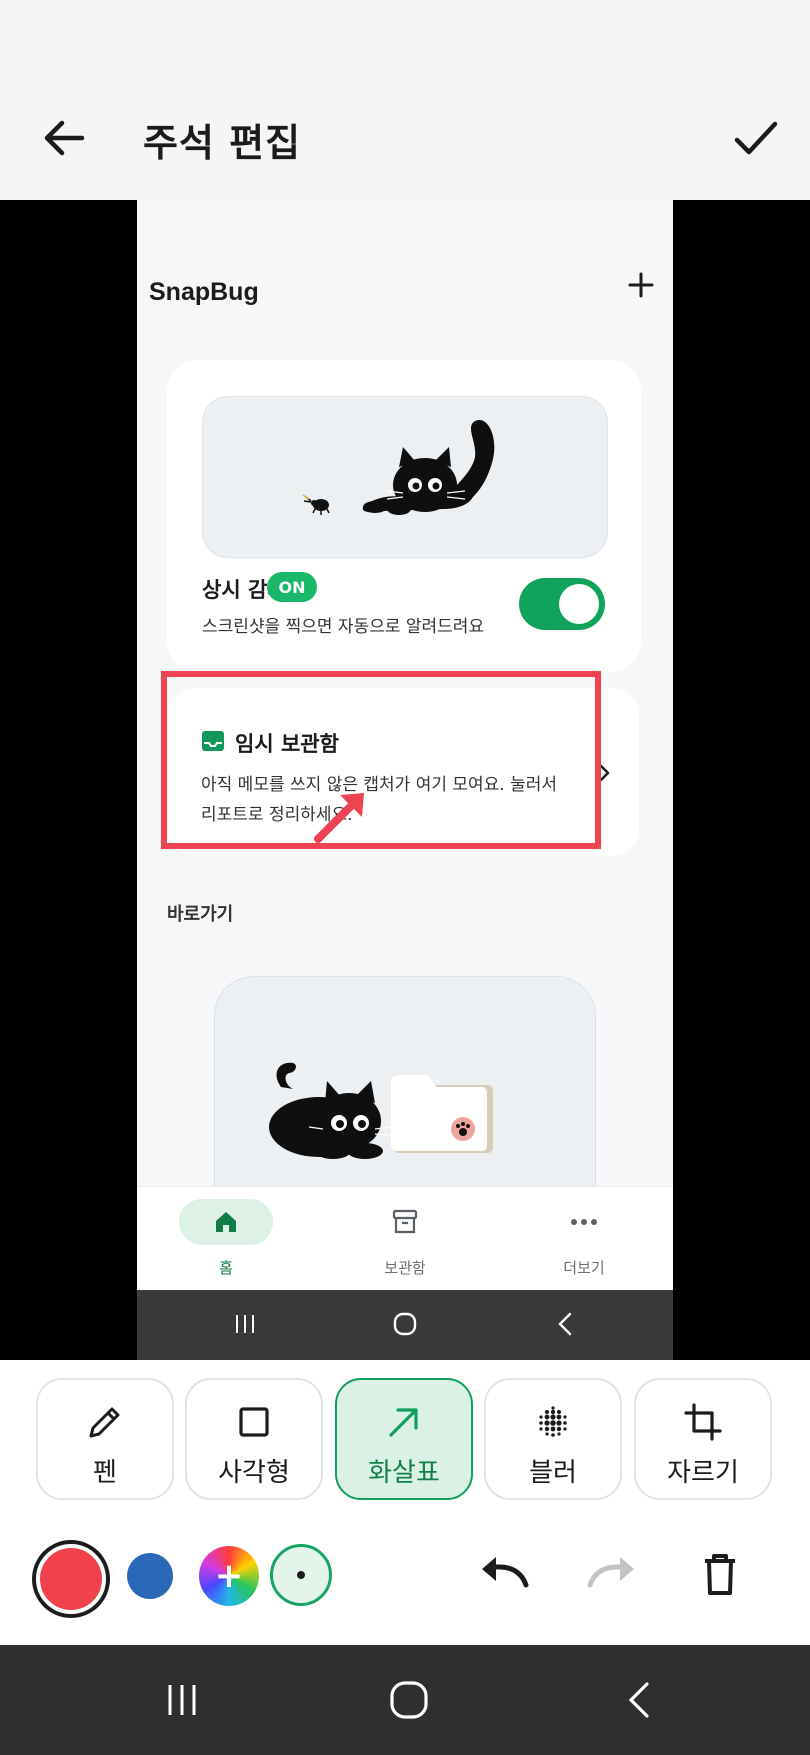 The image size is (810, 1755). What do you see at coordinates (226, 1268) in the screenshot?
I see `nav-home-label: 홈` at bounding box center [226, 1268].